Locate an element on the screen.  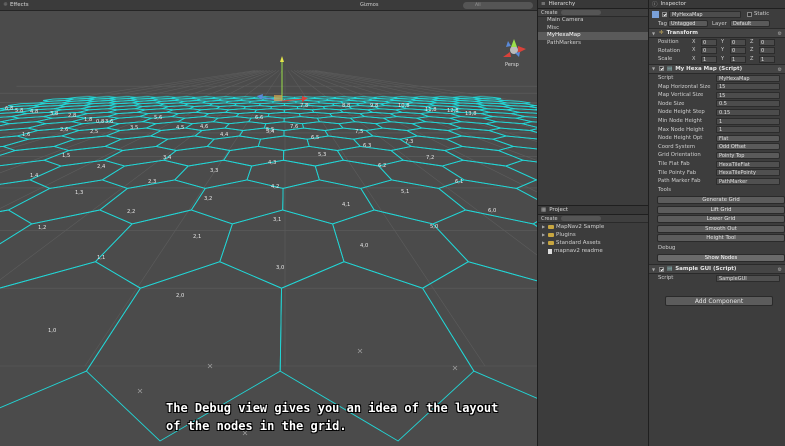
hierarchy-item: PathMarkers is located at coordinates (593, 44).